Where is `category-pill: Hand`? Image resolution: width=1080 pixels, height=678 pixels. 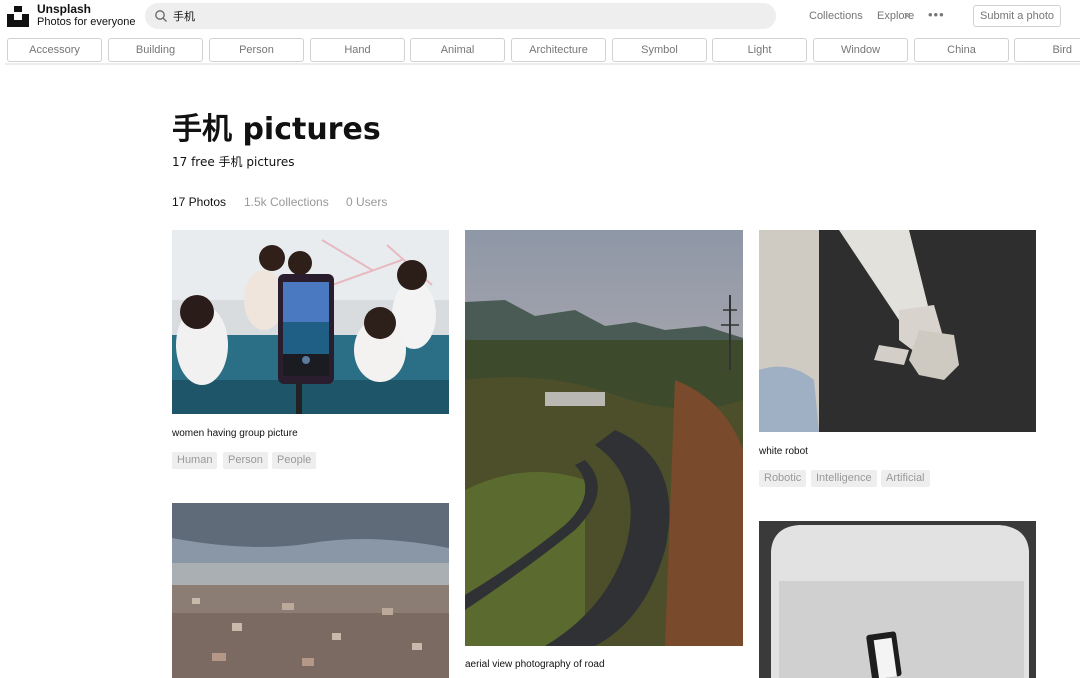
category-pill: Hand is located at coordinates (357, 50).